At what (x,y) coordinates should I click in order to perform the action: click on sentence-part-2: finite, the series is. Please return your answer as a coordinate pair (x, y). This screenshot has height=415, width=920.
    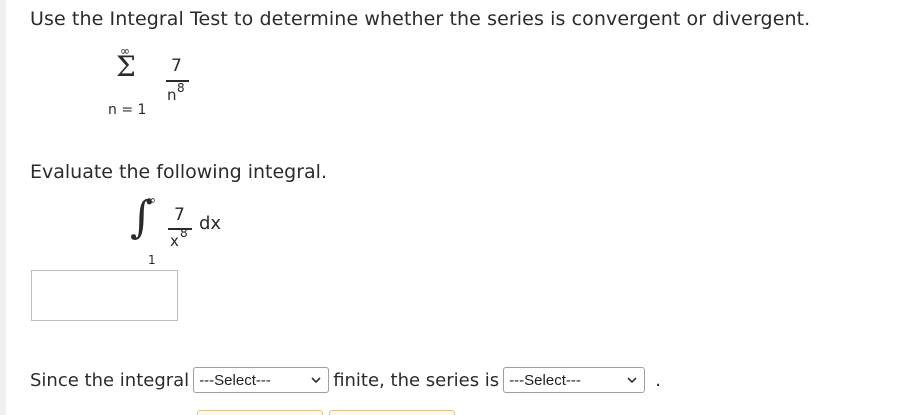
    Looking at the image, I should click on (416, 380).